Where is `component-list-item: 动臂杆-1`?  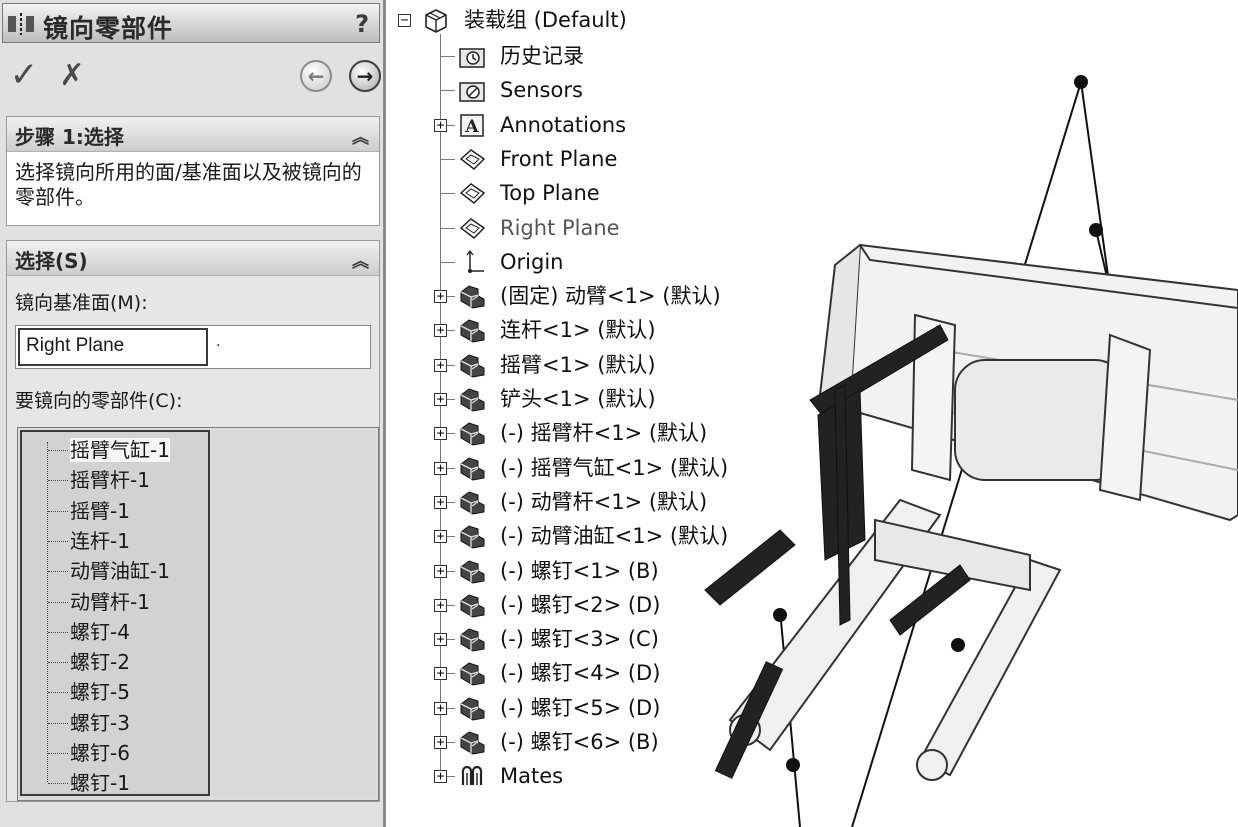 component-list-item: 动臂杆-1 is located at coordinates (97, 602).